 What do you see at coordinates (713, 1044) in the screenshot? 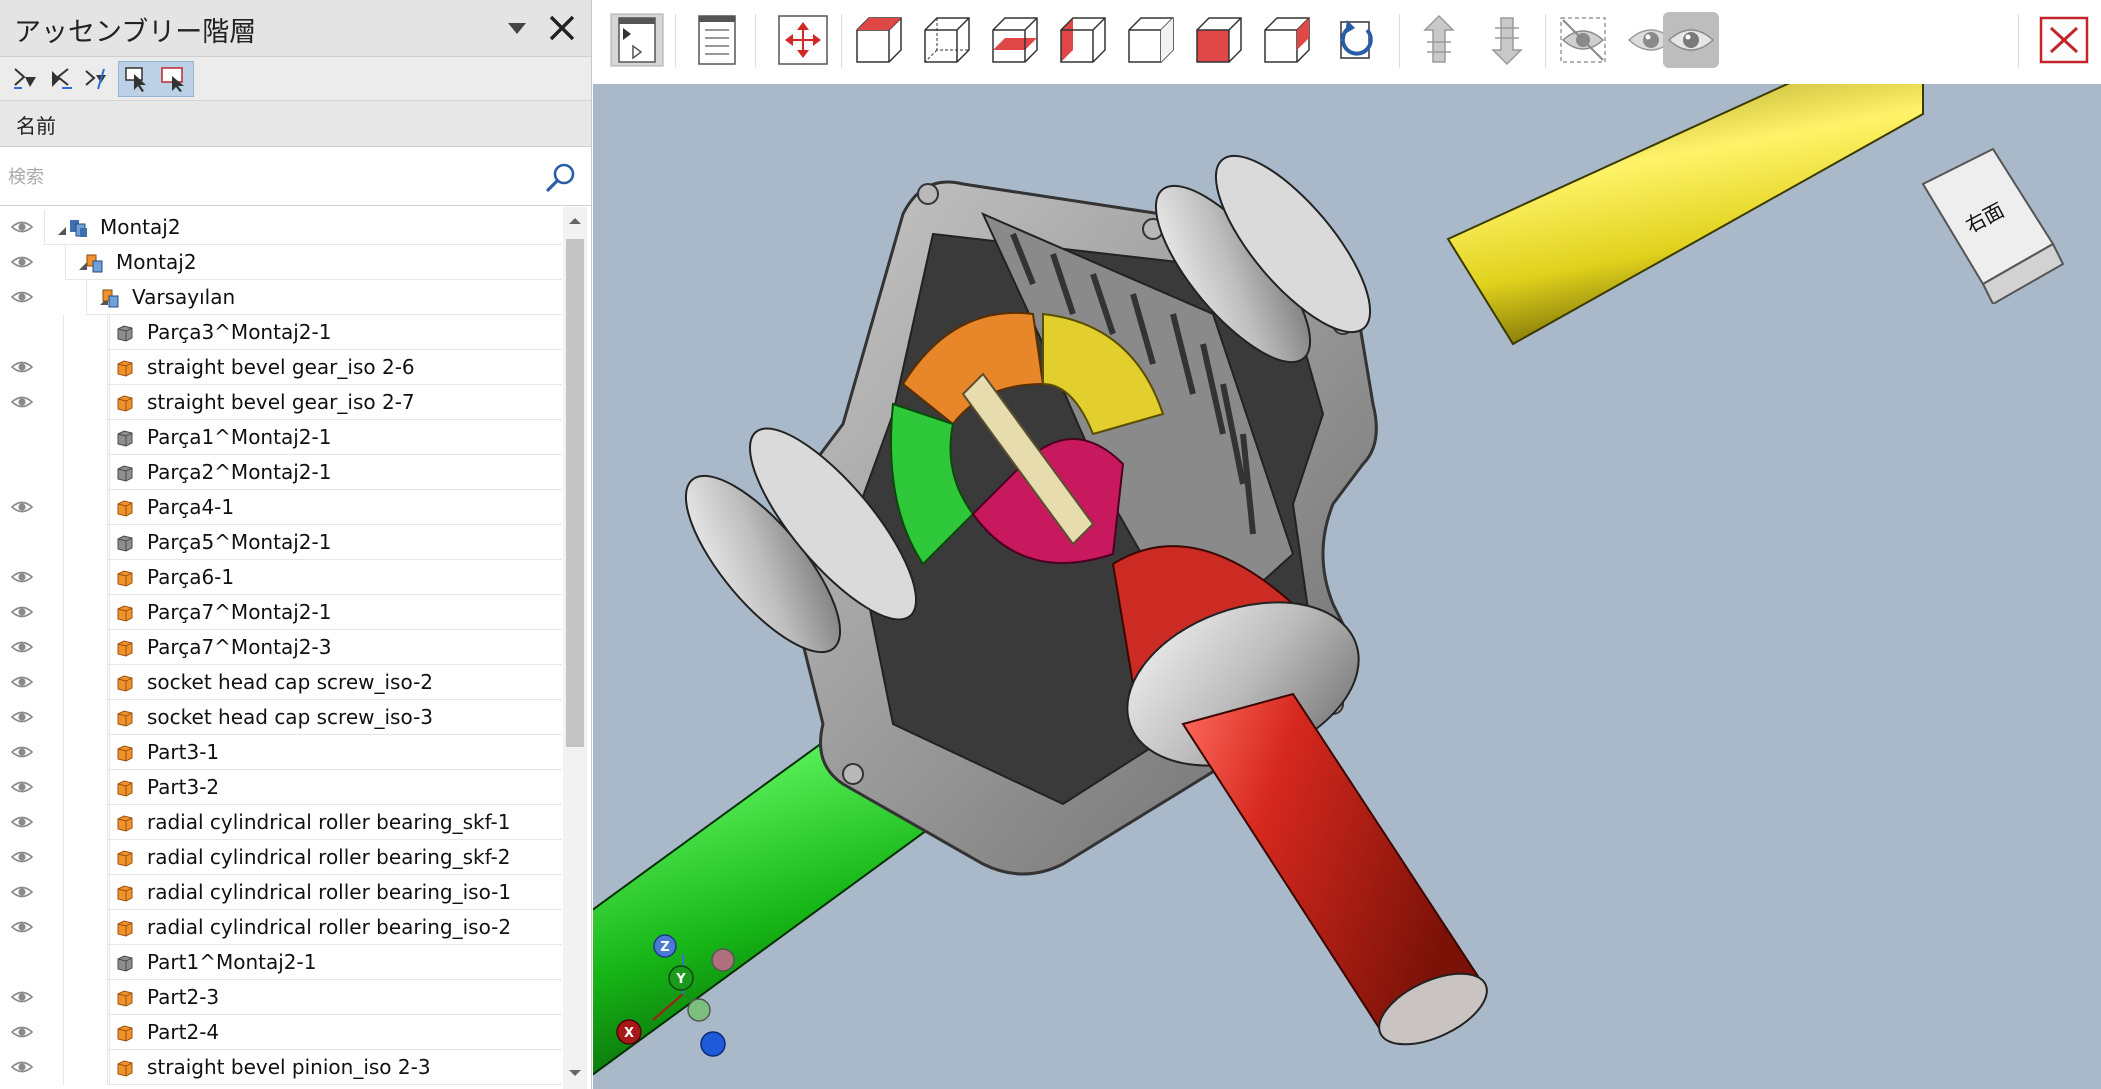
I see `triad-reset-icon` at bounding box center [713, 1044].